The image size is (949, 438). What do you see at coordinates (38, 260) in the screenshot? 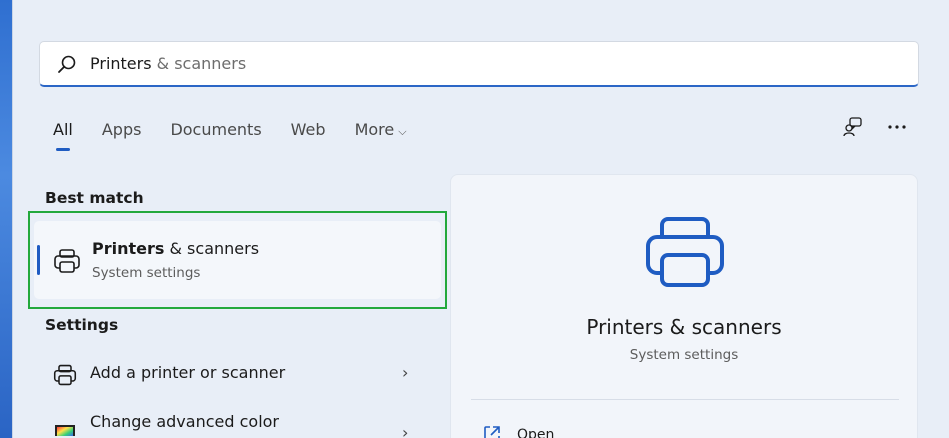
I see `selection-indicator` at bounding box center [38, 260].